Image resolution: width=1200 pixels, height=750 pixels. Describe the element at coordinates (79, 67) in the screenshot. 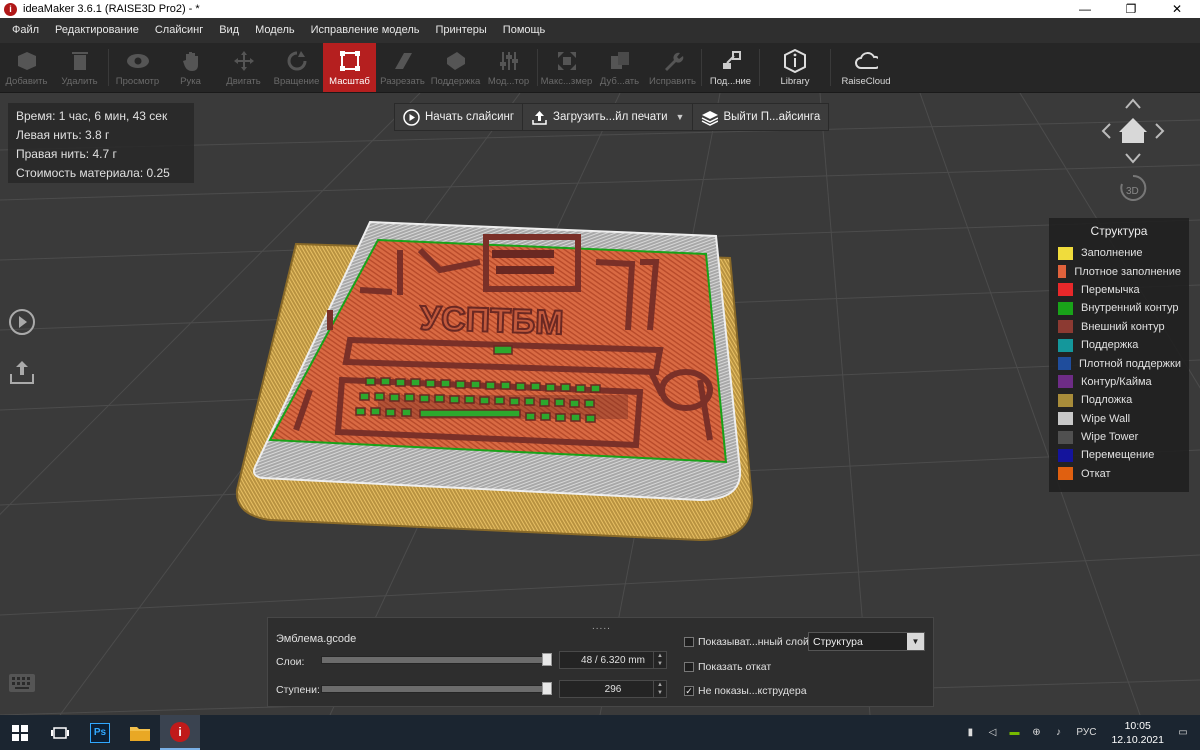

I see `remove-button: Удалить` at that location.